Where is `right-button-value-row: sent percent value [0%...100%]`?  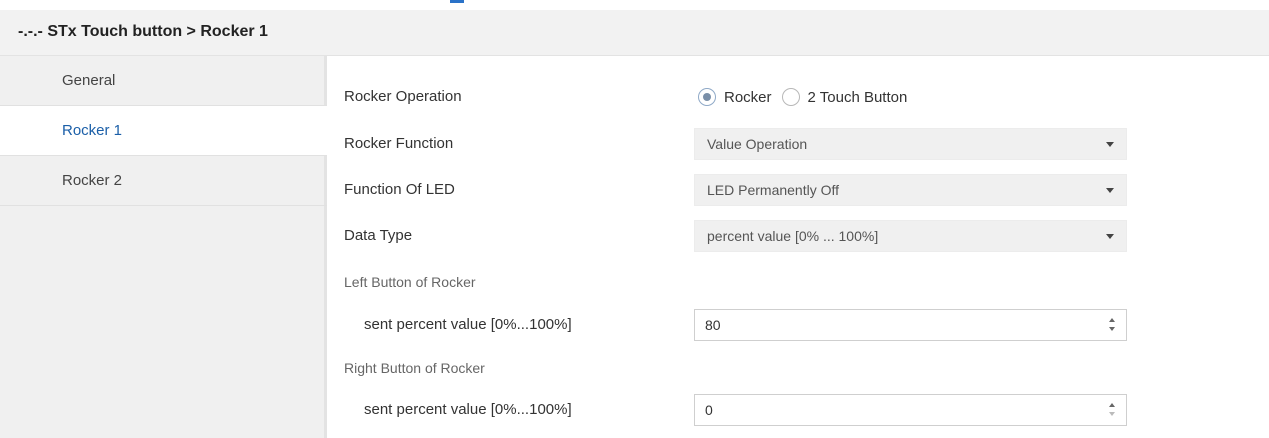 right-button-value-row: sent percent value [0%...100%] is located at coordinates (799, 410).